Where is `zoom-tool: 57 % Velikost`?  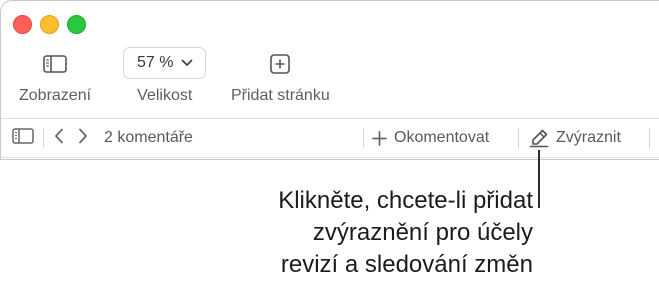 zoom-tool: 57 % Velikost is located at coordinates (165, 76).